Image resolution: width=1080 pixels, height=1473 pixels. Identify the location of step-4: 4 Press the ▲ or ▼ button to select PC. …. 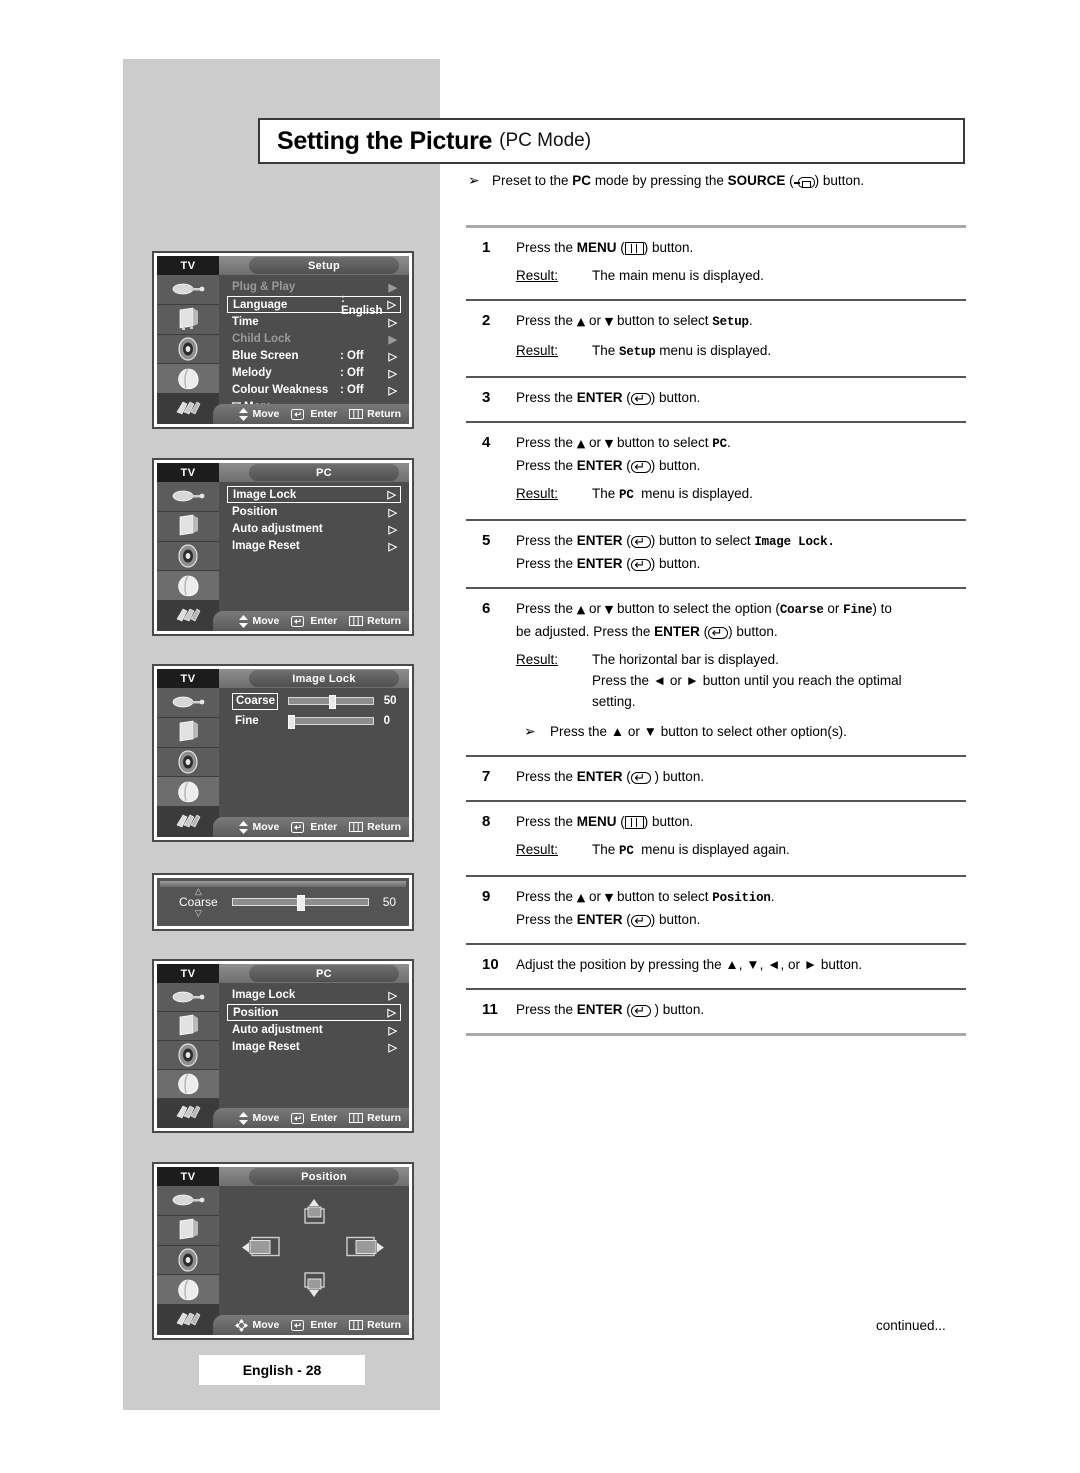
(716, 469).